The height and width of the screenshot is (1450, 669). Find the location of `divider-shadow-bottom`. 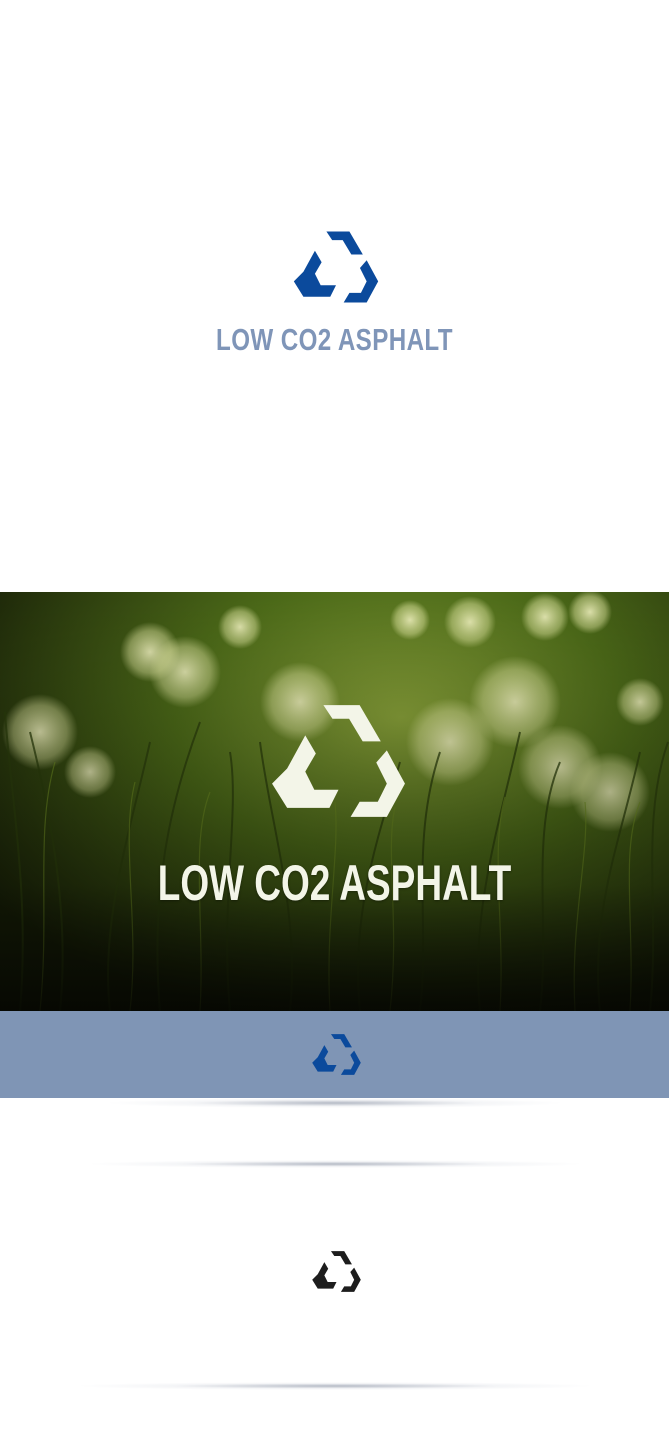

divider-shadow-bottom is located at coordinates (335, 1386).